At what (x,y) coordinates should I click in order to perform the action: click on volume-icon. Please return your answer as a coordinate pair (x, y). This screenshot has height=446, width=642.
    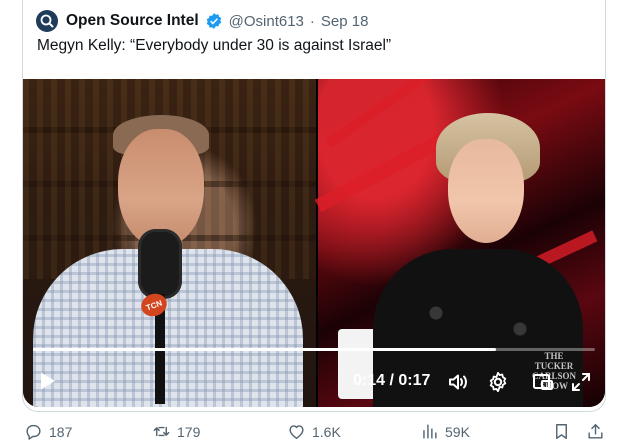
    Looking at the image, I should click on (458, 382).